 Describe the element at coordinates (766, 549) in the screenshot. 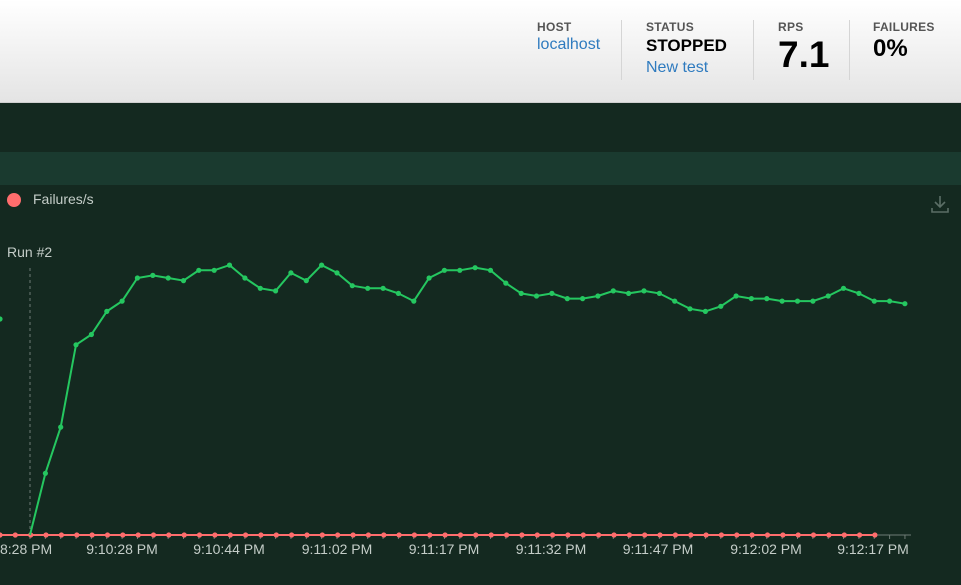

I see `x-tick-label: 9:12:02 PM` at that location.